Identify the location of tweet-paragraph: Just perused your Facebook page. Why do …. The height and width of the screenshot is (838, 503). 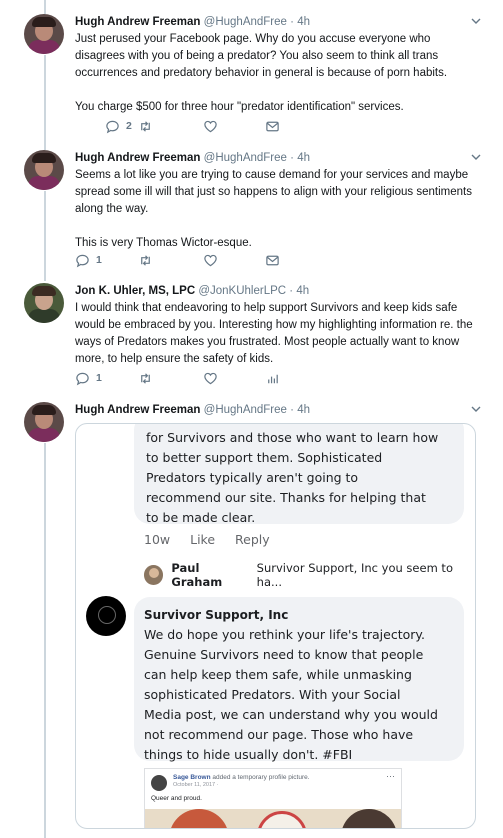
(261, 56).